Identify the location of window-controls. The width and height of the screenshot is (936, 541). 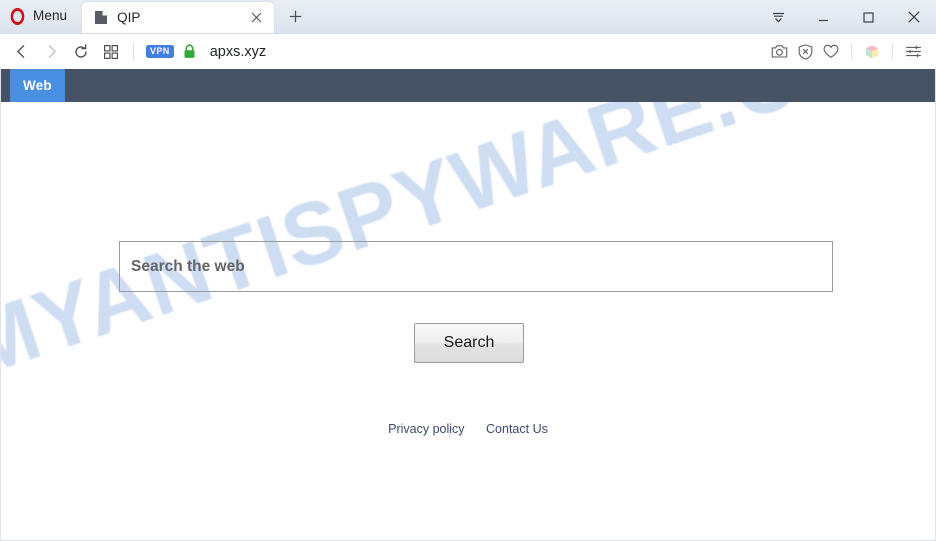
(846, 17).